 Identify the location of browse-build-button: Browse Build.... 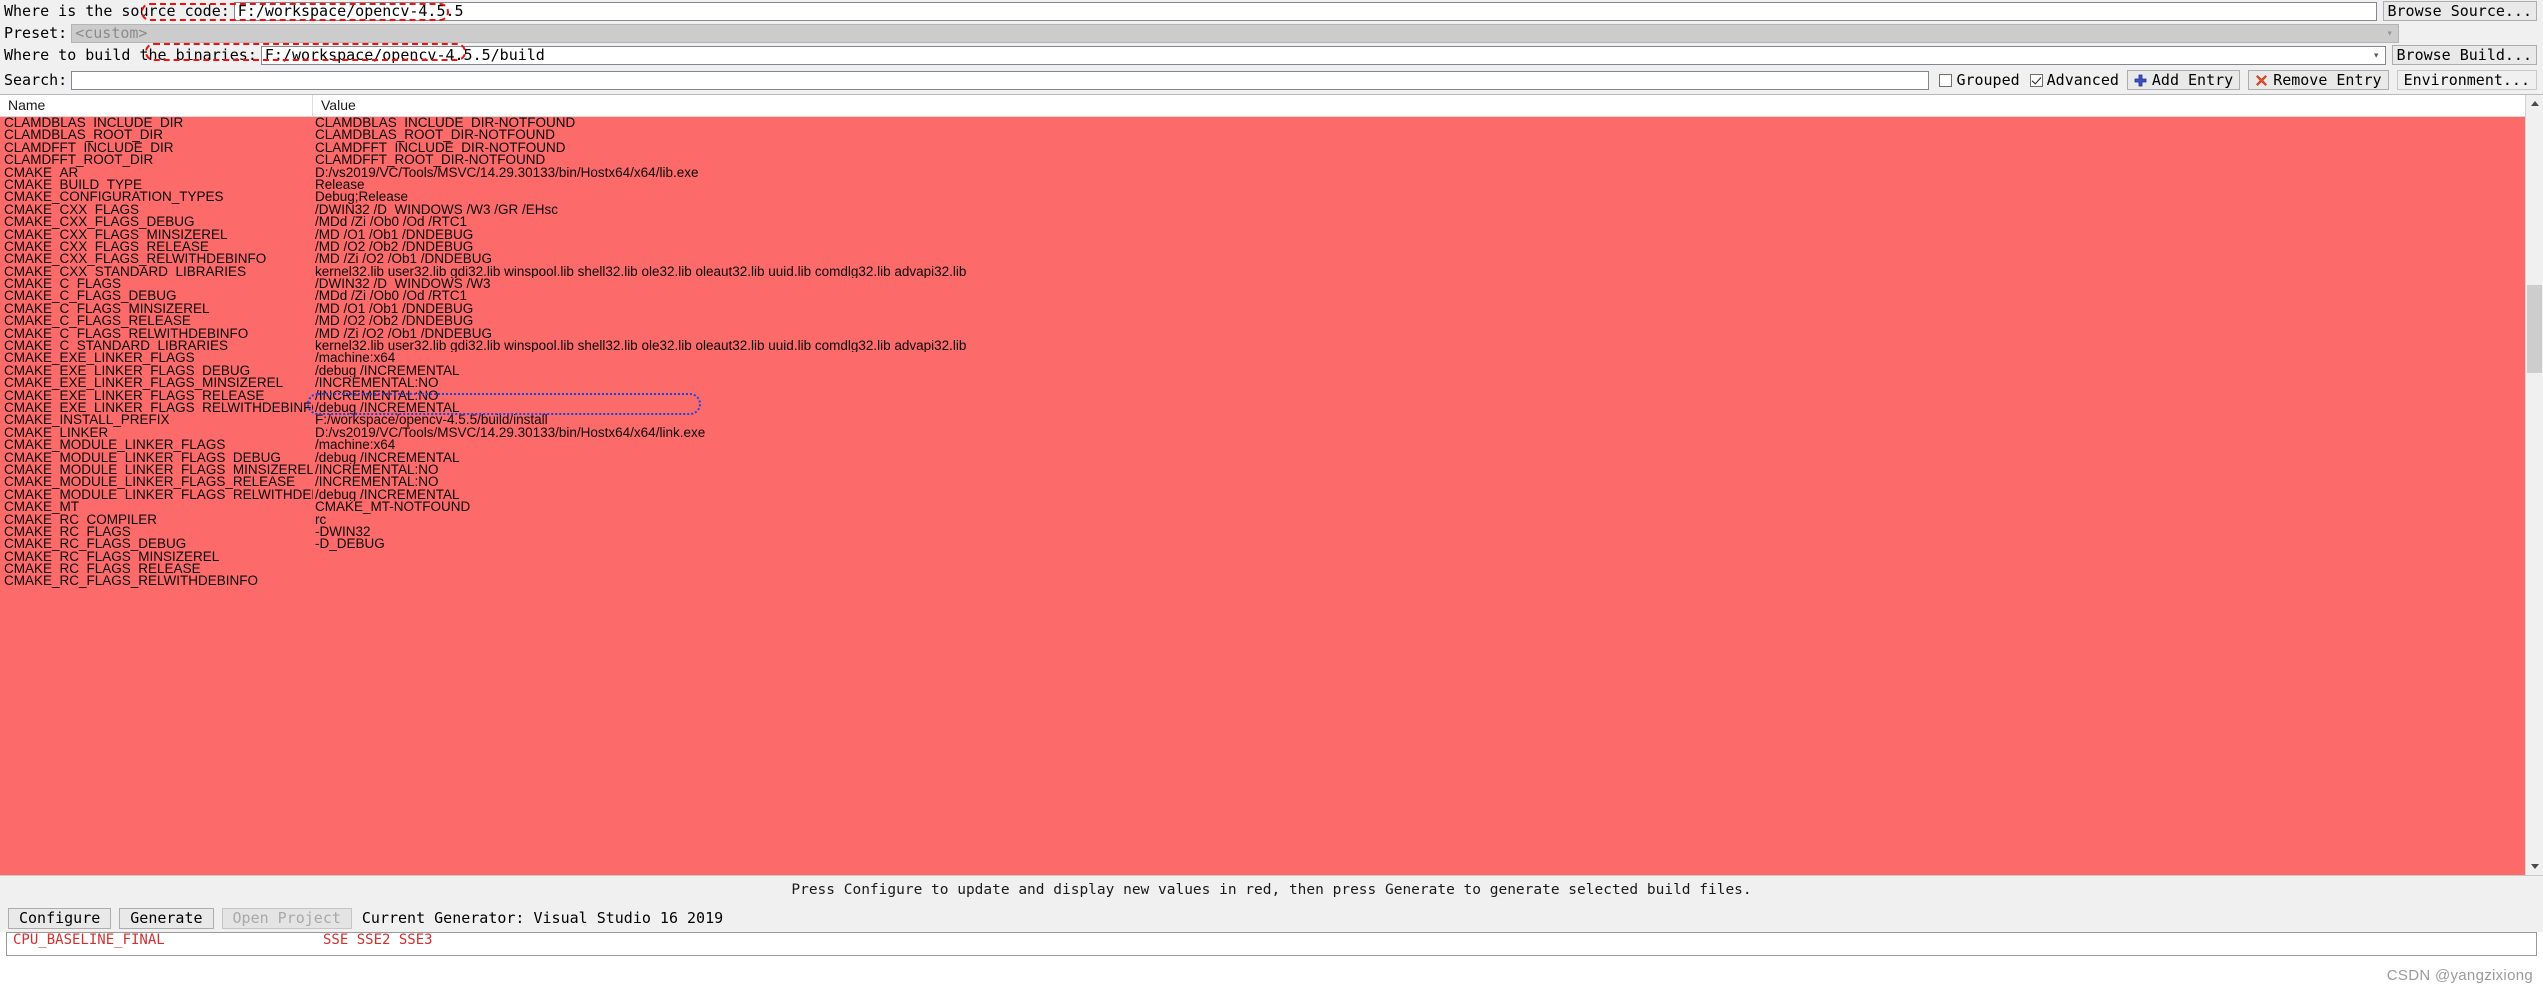
(2464, 55).